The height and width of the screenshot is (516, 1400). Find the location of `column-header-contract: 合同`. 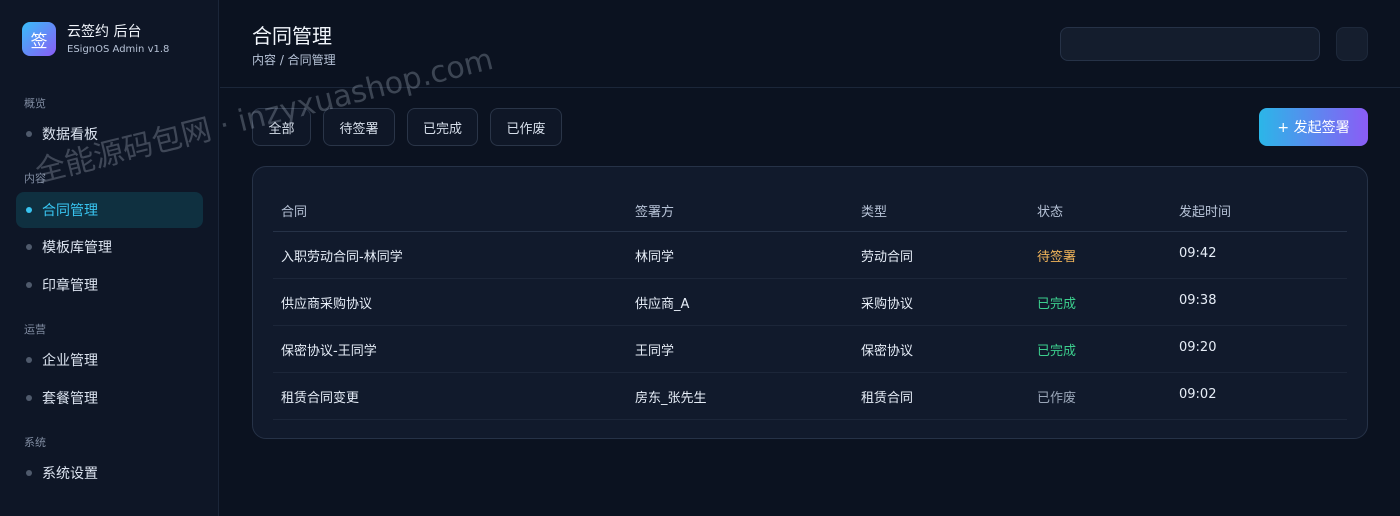

column-header-contract: 合同 is located at coordinates (294, 210).